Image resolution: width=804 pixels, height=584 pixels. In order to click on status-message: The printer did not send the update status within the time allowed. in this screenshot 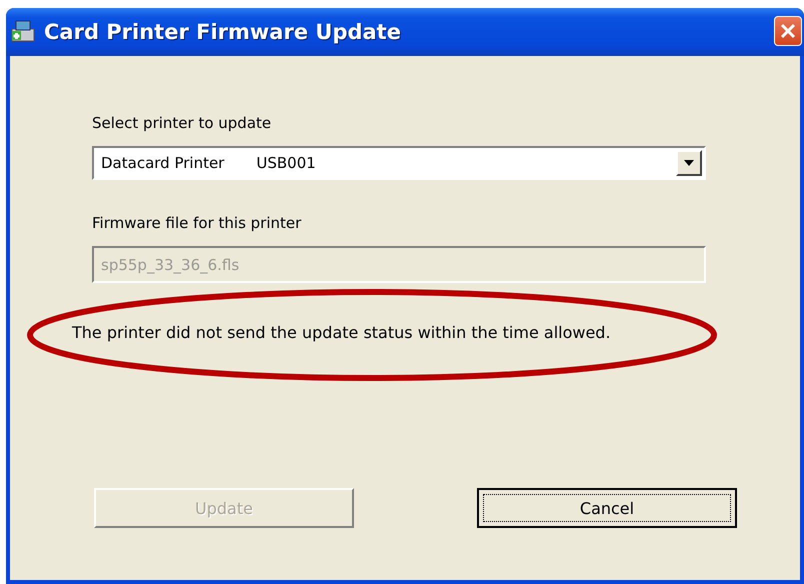, I will do `click(342, 332)`.